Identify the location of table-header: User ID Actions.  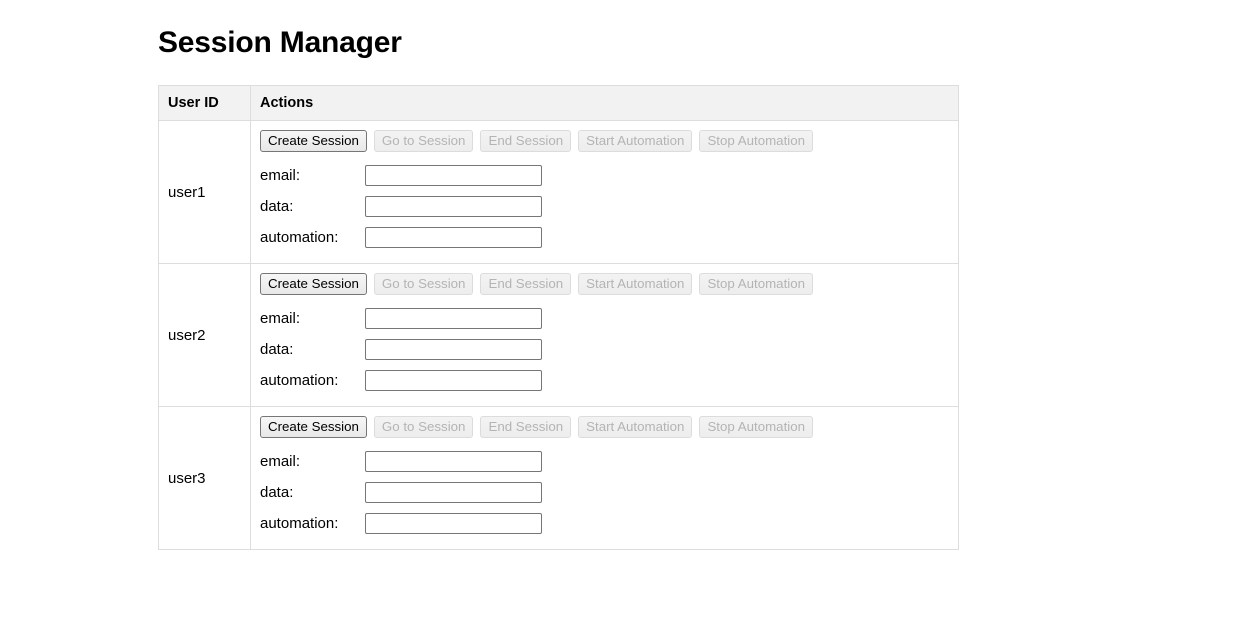
(558, 103).